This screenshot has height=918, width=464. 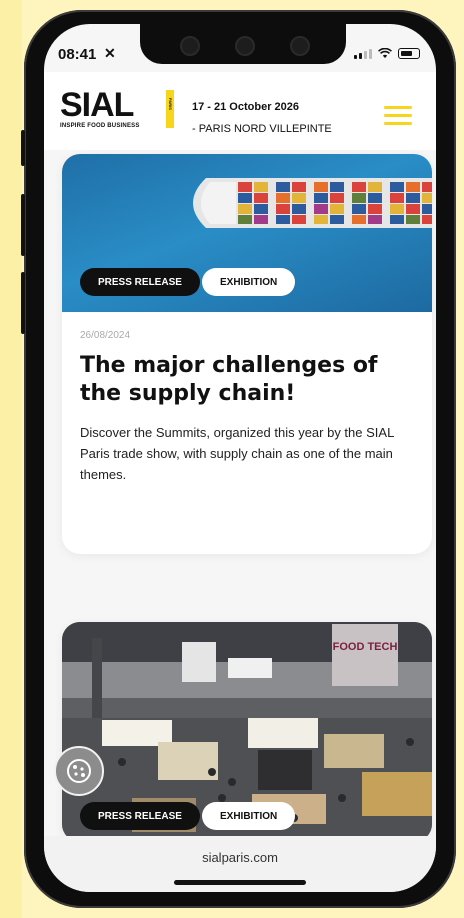 I want to click on sial-logo: SIAL INSPIRE FOOD BUSINESS PARIS, so click(x=117, y=107).